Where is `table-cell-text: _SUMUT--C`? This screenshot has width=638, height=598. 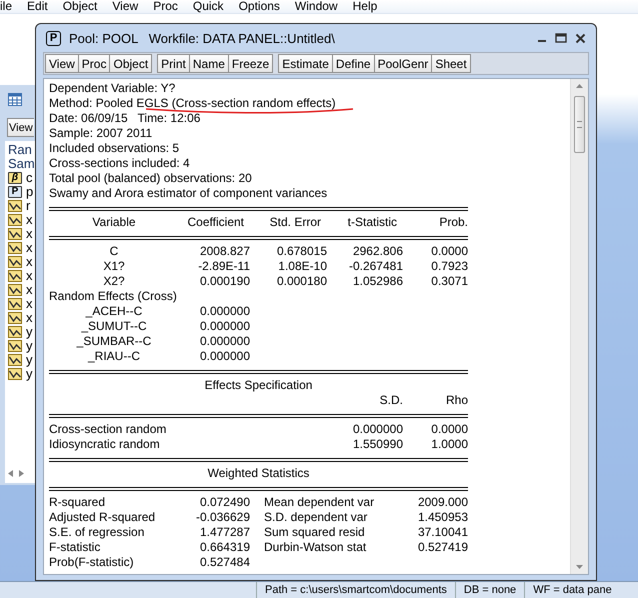
table-cell-text: _SUMUT--C is located at coordinates (114, 326).